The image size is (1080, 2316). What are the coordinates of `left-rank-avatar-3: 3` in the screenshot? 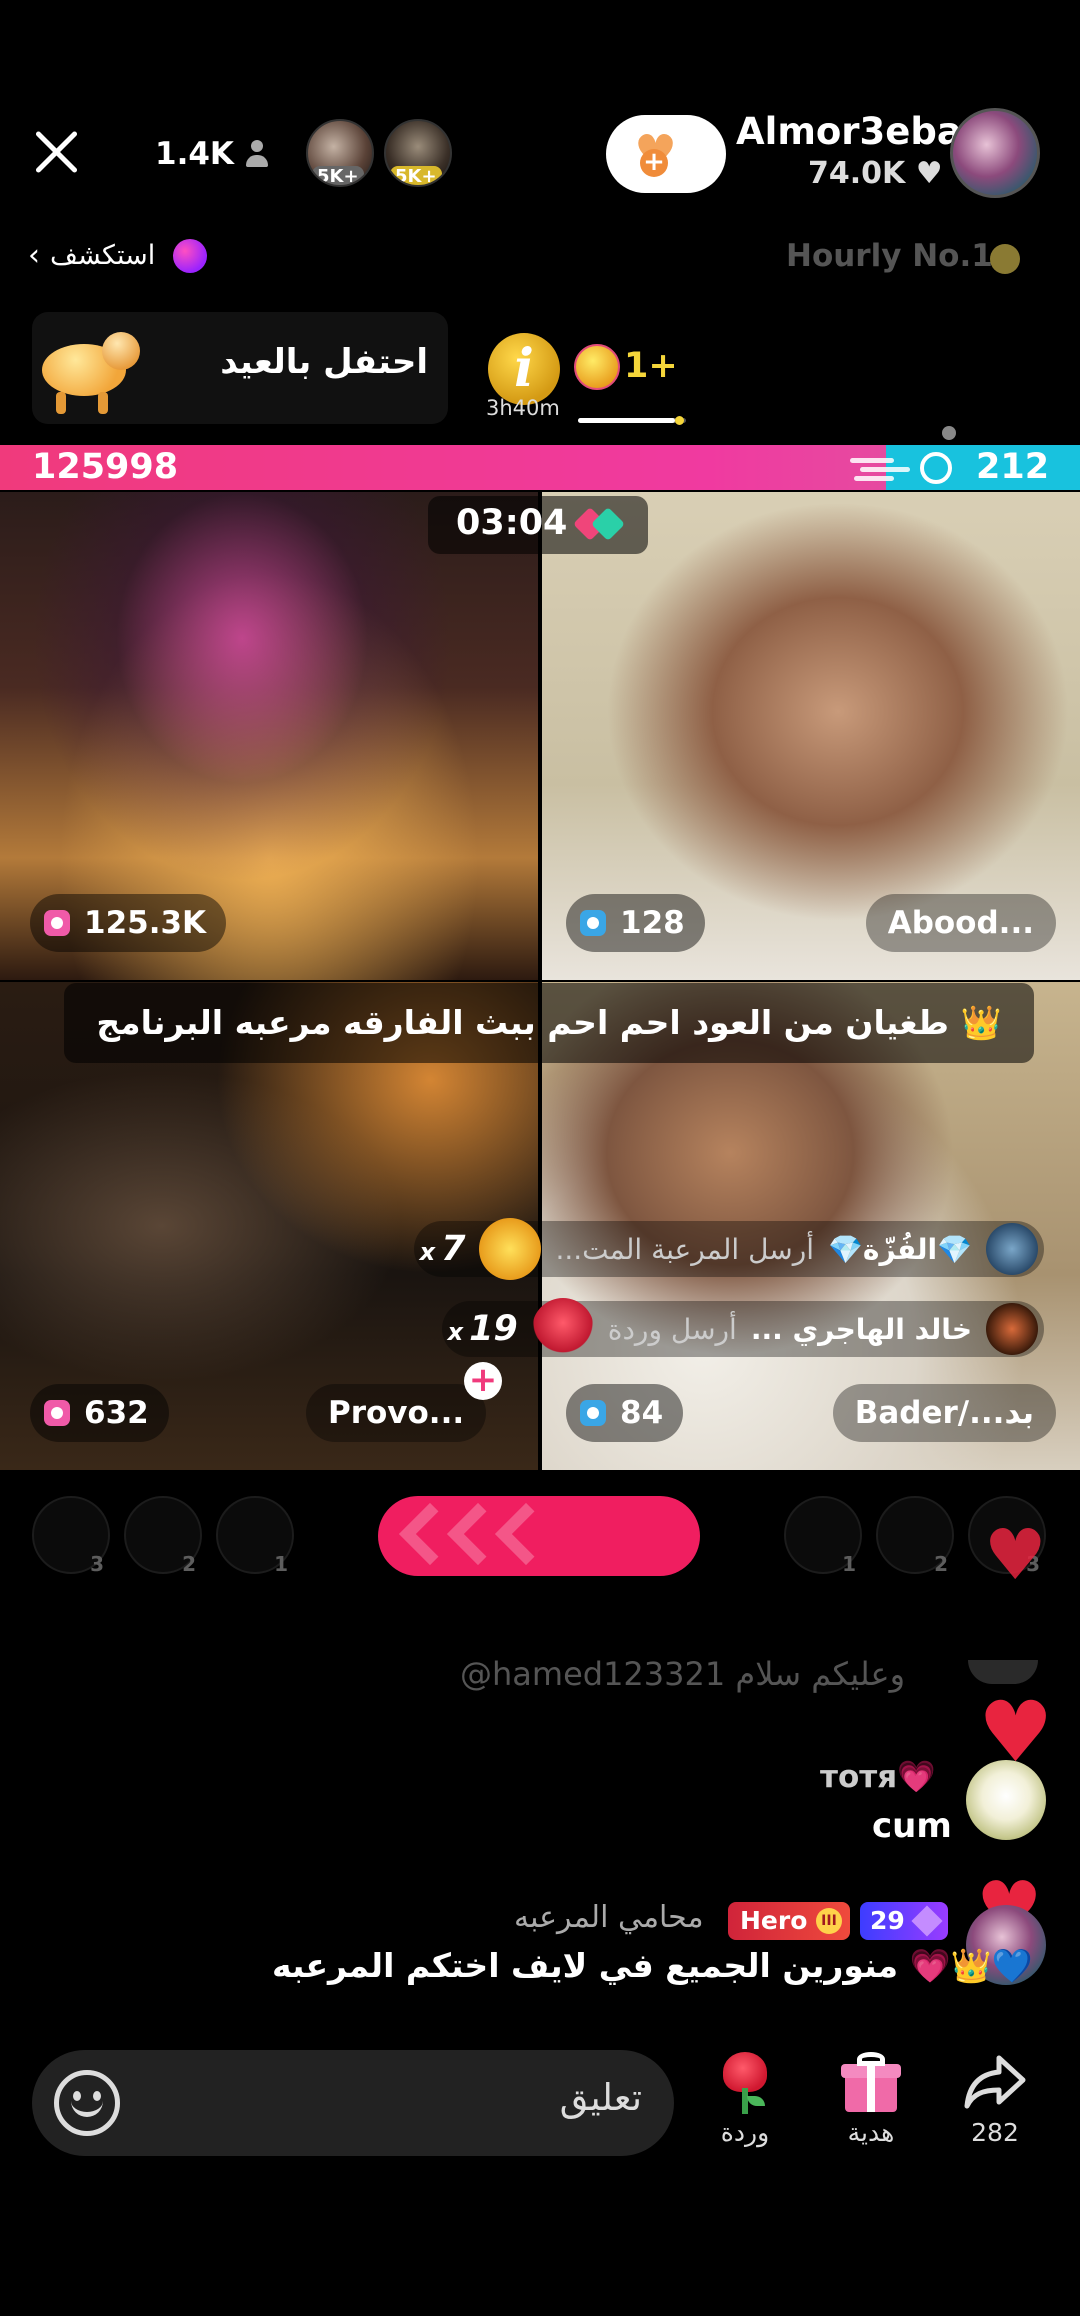 It's located at (71, 1536).